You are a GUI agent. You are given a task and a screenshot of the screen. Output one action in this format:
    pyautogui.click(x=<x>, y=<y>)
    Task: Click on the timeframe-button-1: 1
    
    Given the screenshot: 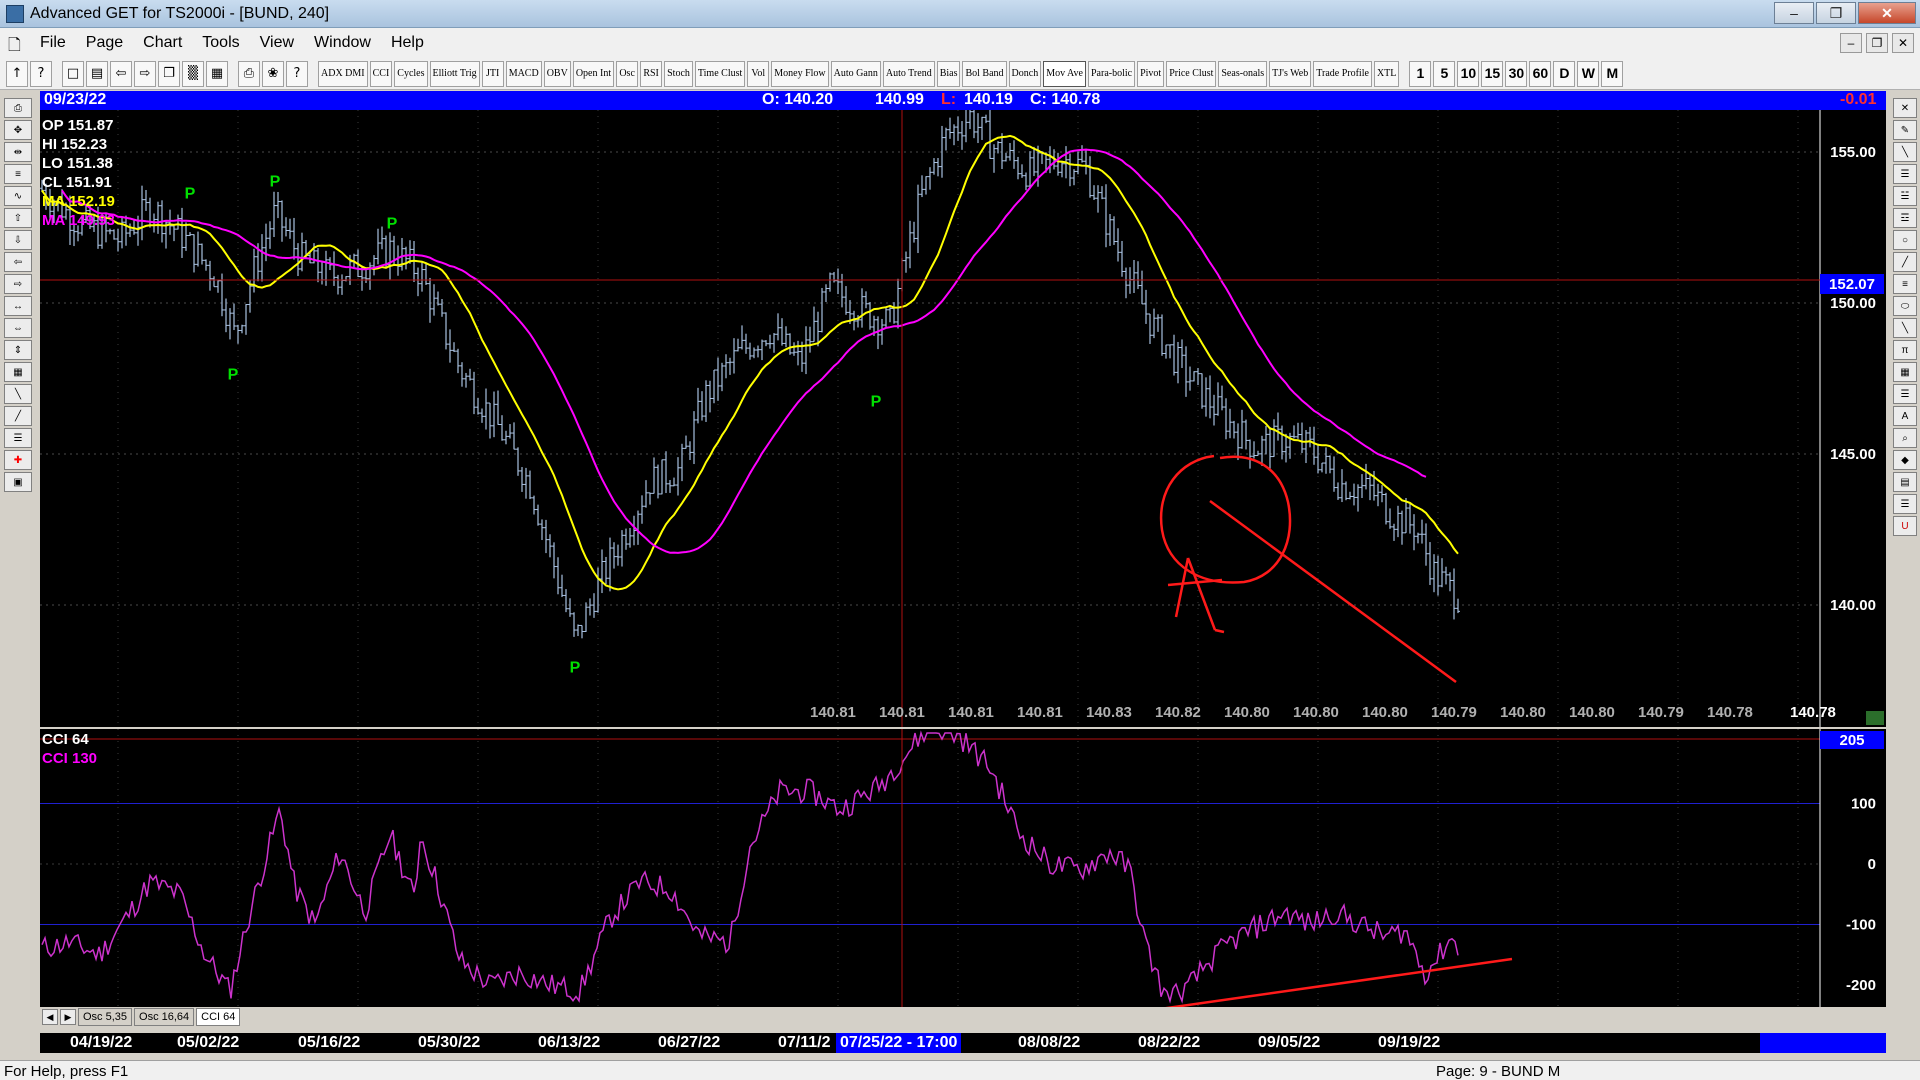 What is the action you would take?
    pyautogui.click(x=1420, y=73)
    